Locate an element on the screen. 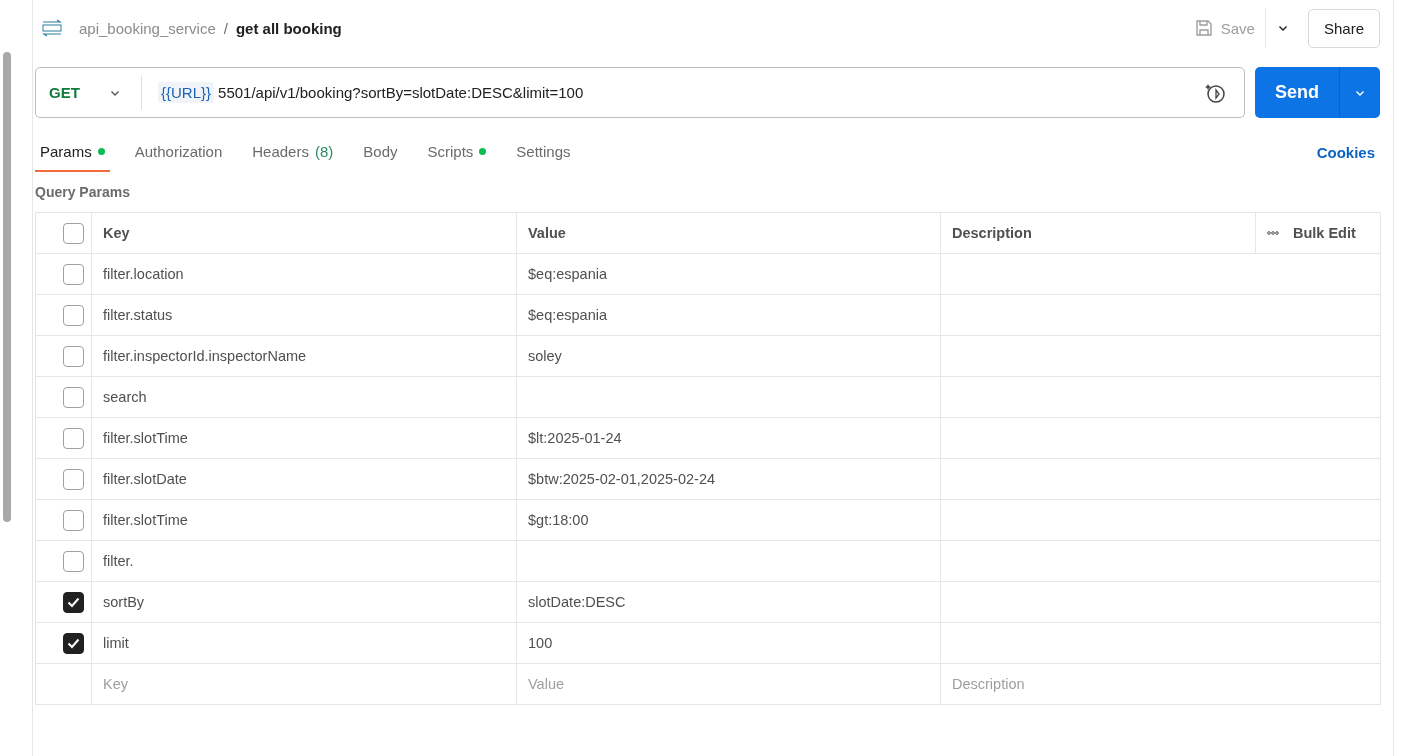  tab: Scripts is located at coordinates (457, 152).